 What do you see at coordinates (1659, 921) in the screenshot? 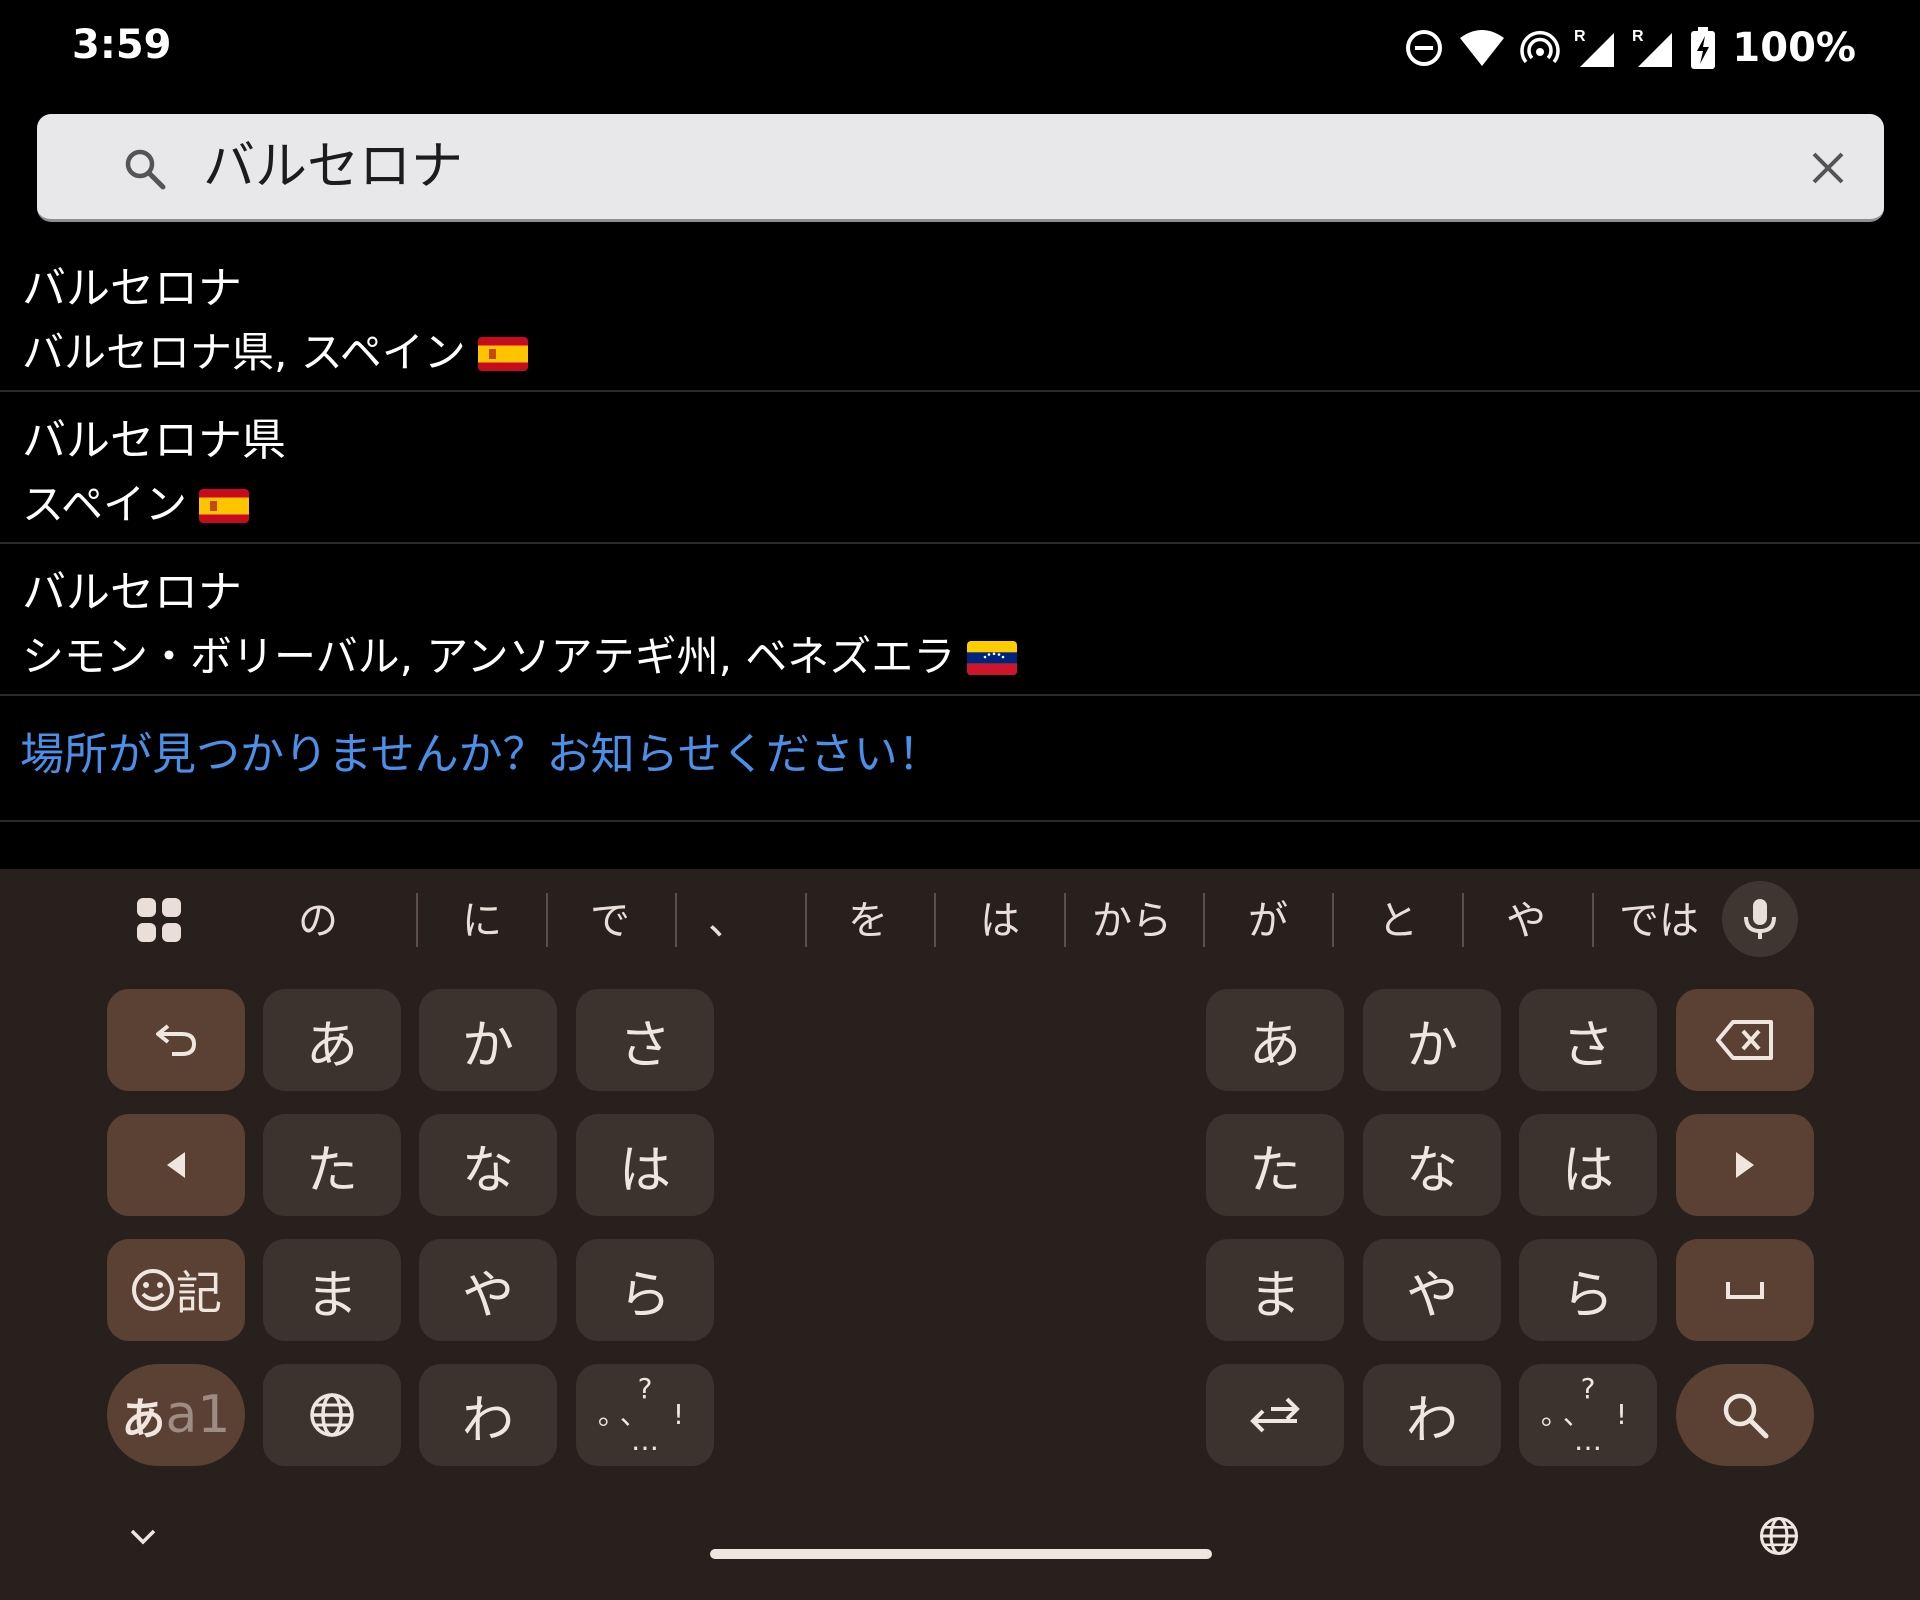
I see `suggestion-item: では` at bounding box center [1659, 921].